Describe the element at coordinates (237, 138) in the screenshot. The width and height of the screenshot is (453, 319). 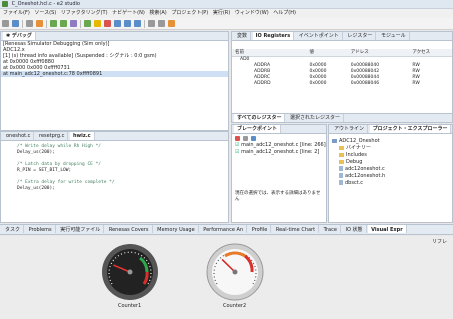
I see `remove-icon` at that location.